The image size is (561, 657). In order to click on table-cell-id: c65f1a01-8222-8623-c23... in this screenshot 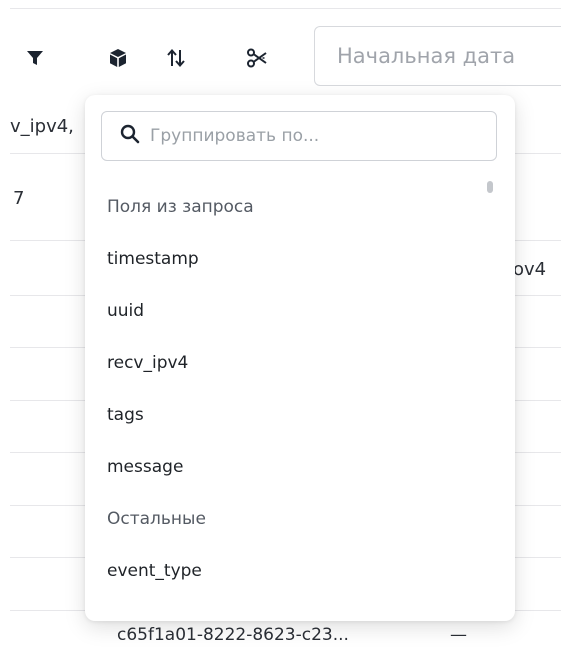, I will do `click(233, 635)`.